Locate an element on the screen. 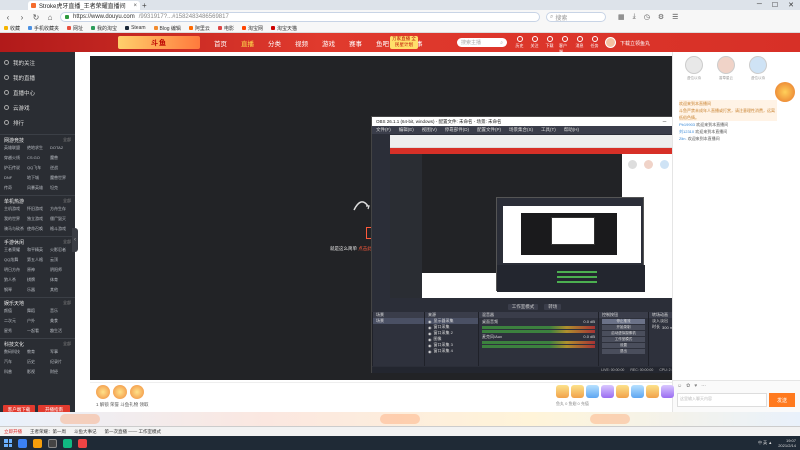  bookmark-item: 电影 is located at coordinates (225, 28).